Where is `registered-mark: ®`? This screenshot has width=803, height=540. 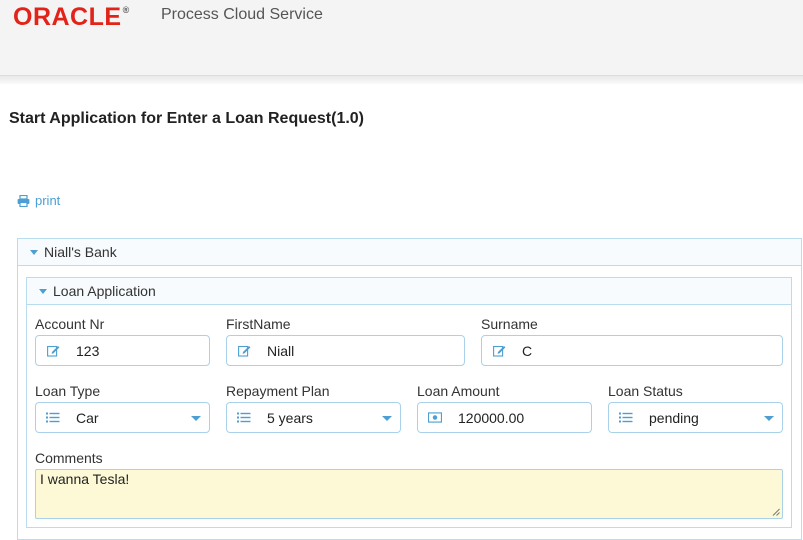 registered-mark: ® is located at coordinates (126, 10).